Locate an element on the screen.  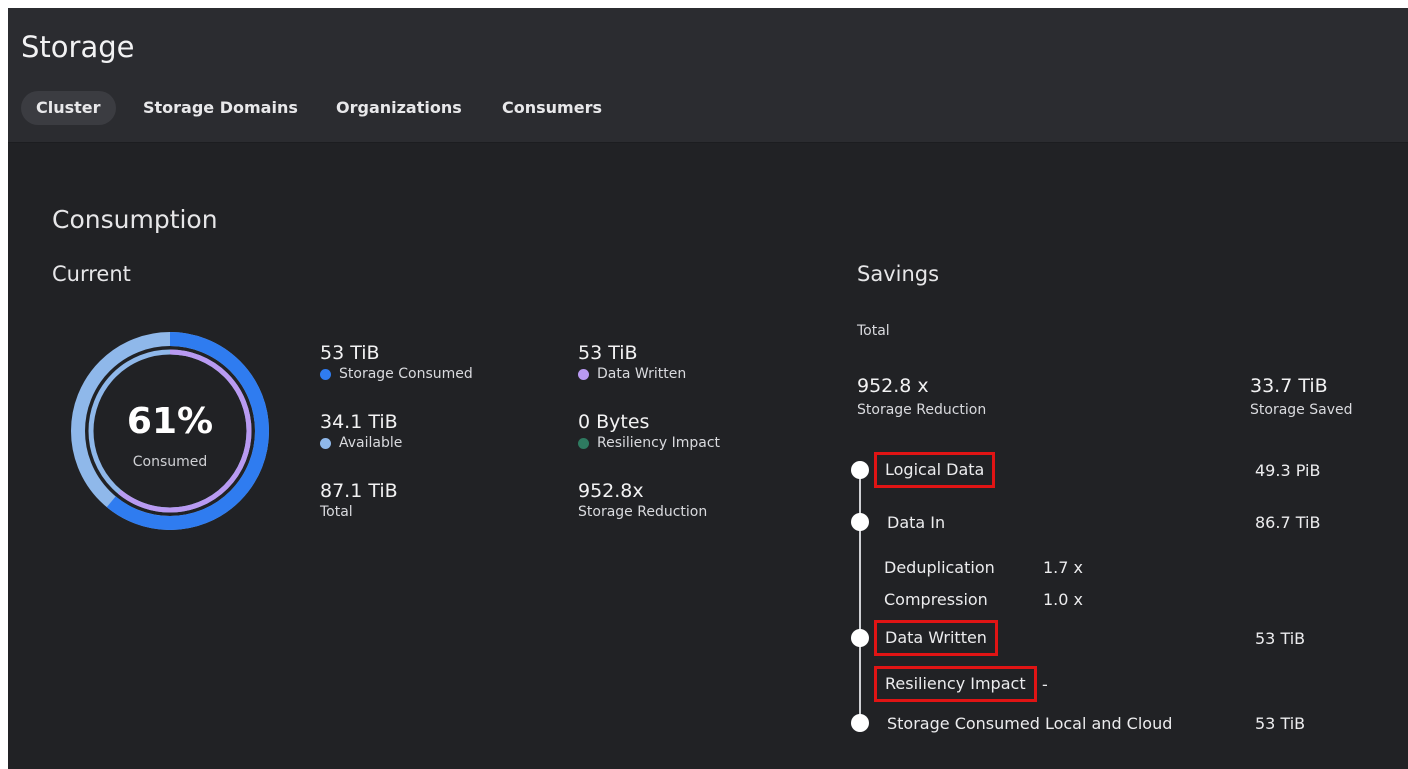
consumption-title: Consumption is located at coordinates (135, 219).